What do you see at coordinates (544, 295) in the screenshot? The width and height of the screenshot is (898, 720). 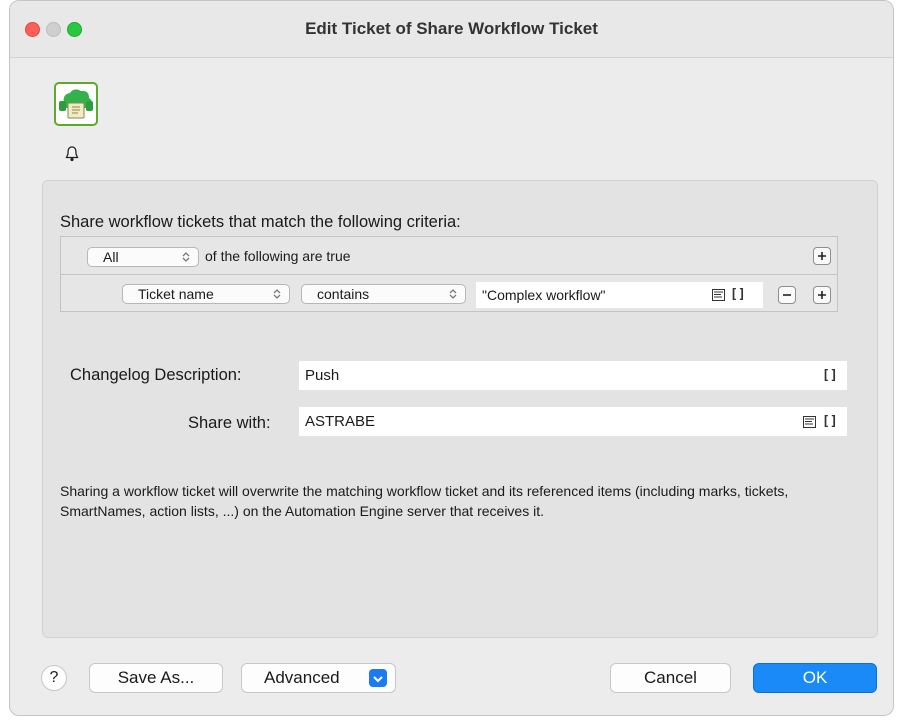 I see `rule-value-text: "Complex workflow"` at bounding box center [544, 295].